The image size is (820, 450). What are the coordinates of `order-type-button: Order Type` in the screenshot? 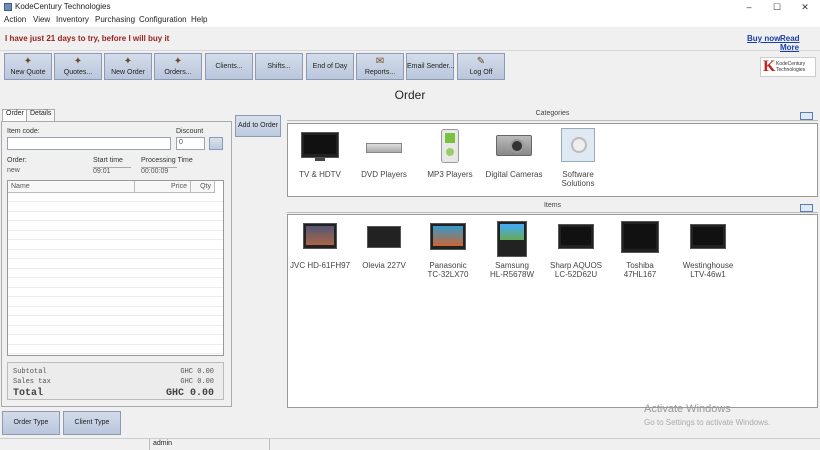 It's located at (31, 423).